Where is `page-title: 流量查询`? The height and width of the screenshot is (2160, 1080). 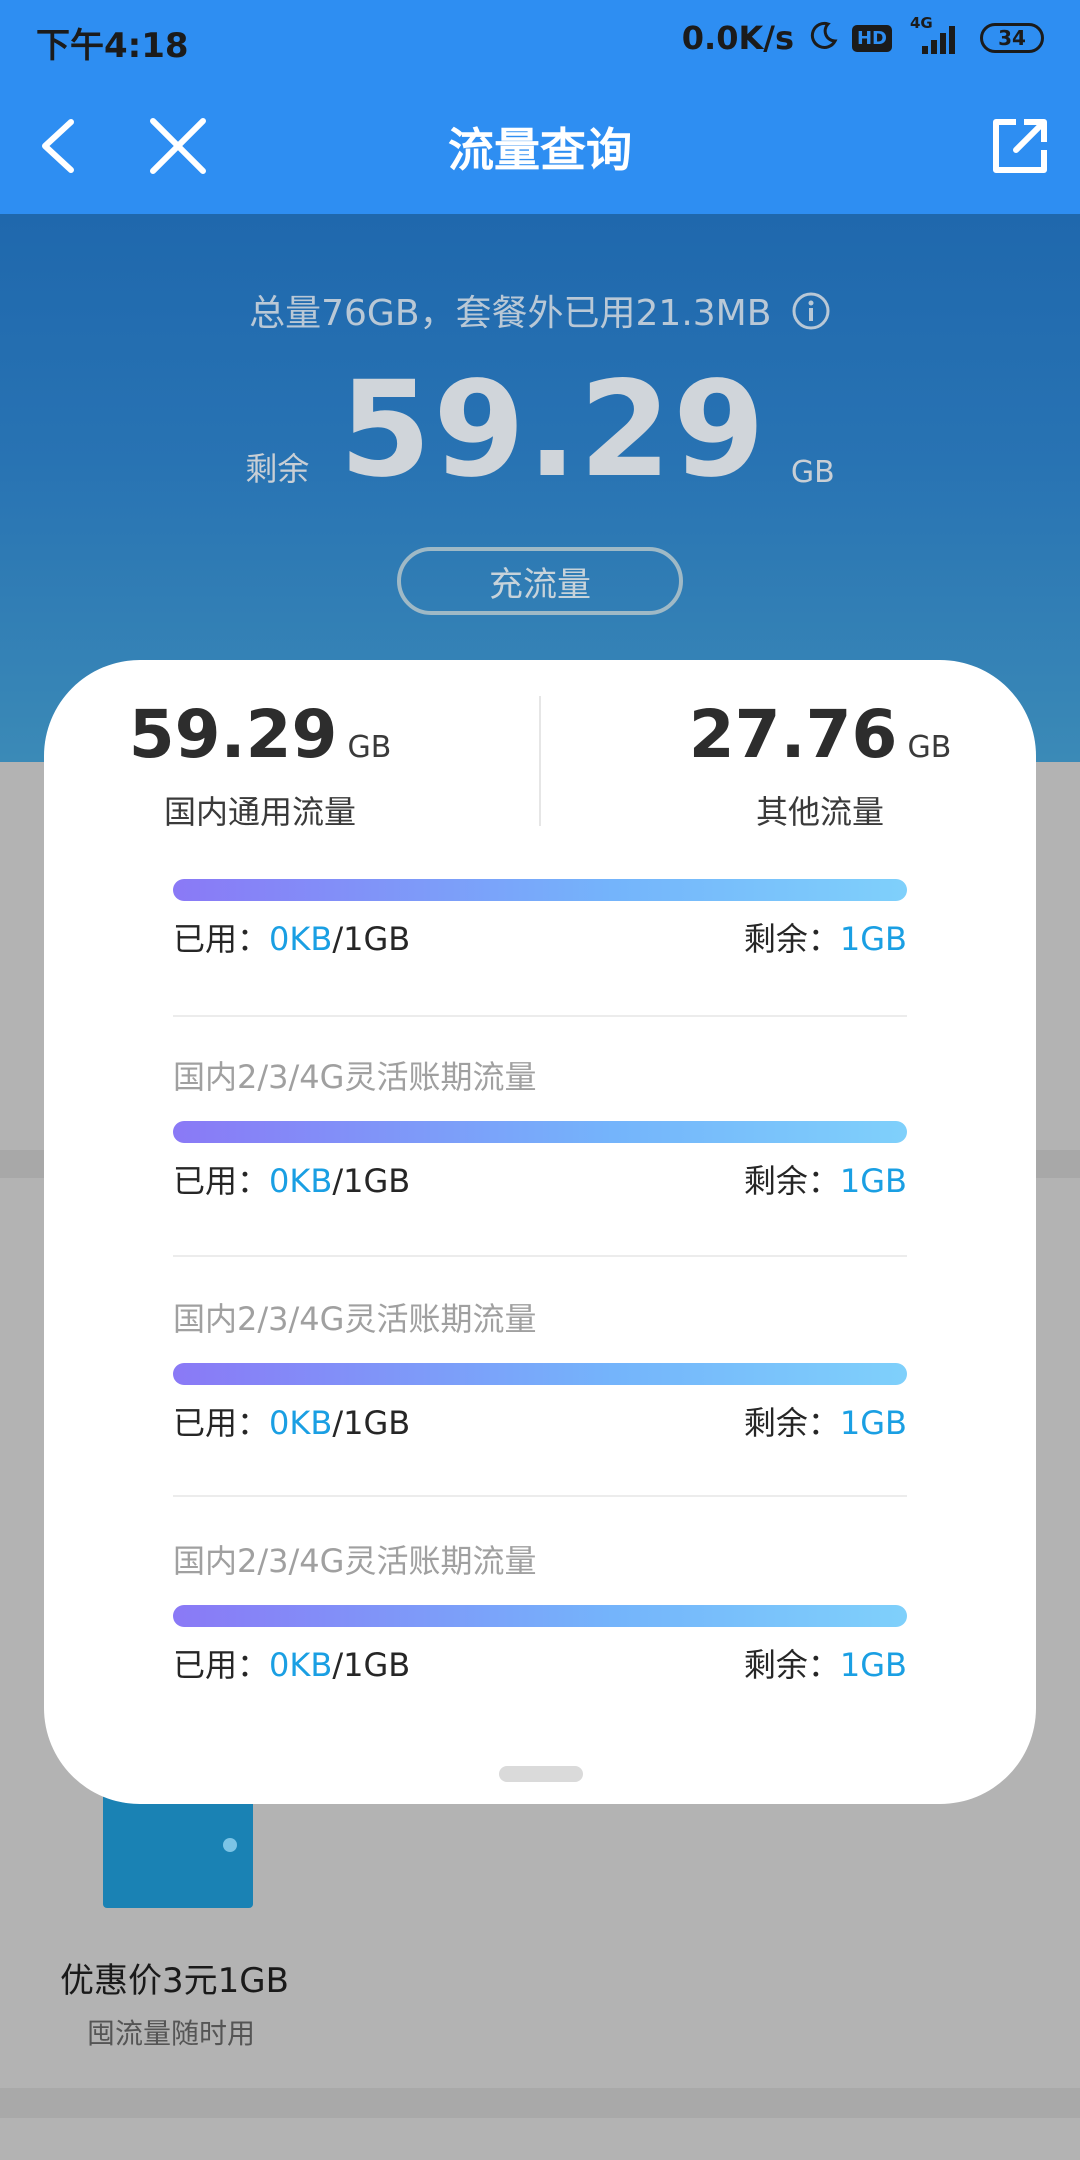 page-title: 流量查询 is located at coordinates (540, 150).